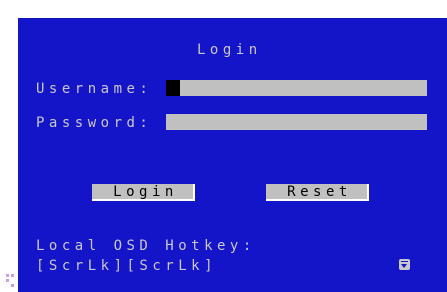  Describe the element at coordinates (143, 192) in the screenshot. I see `login-button: Login` at that location.